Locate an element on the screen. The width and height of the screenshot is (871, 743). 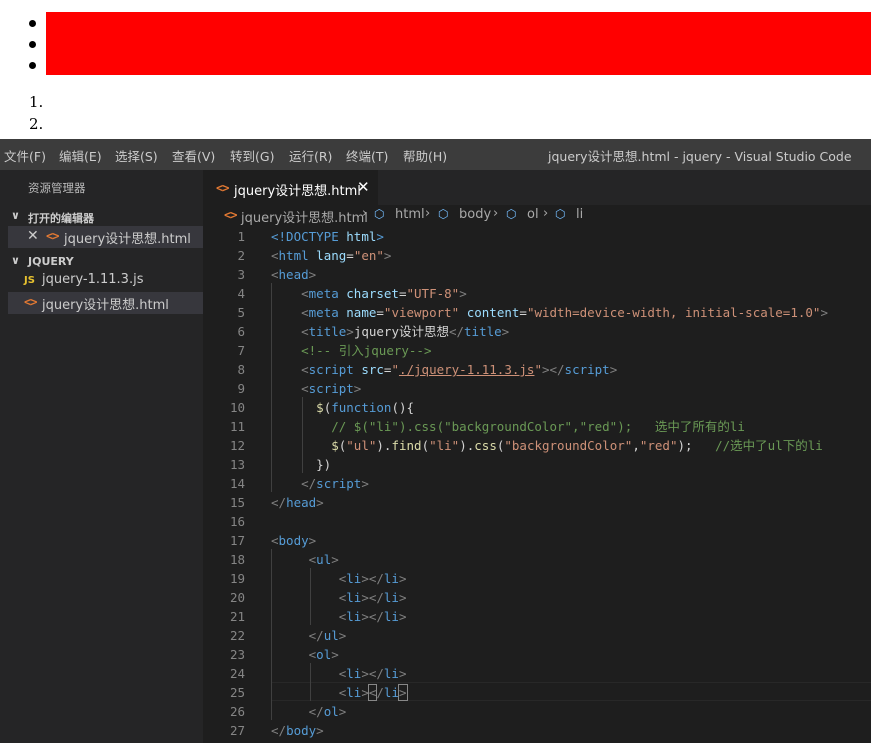
menu-terminal: 终端(T) is located at coordinates (367, 155).